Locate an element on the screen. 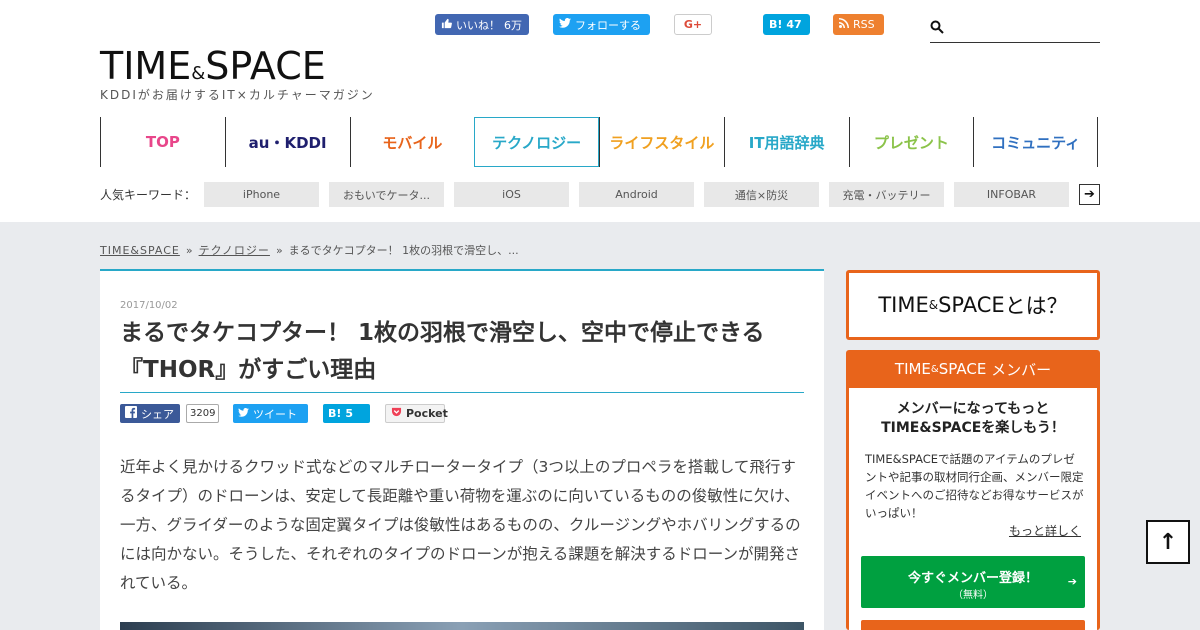 The image size is (1200, 630). keyword-tag: iOS is located at coordinates (511, 194).